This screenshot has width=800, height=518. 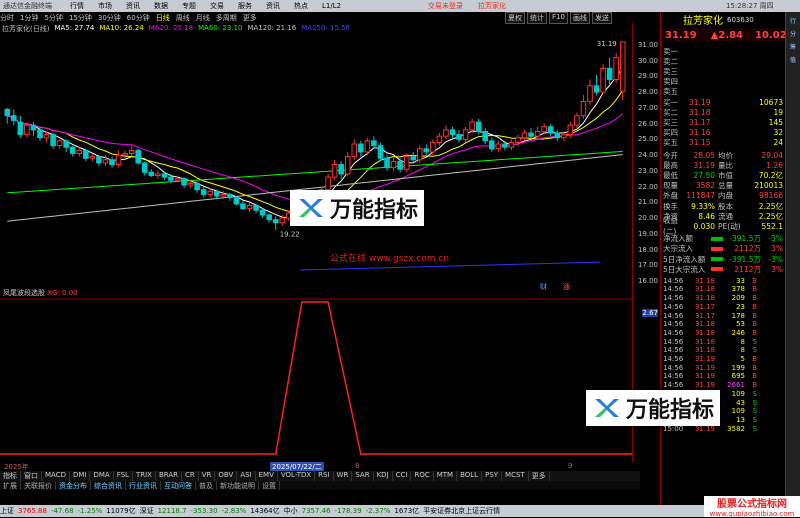 I want to click on extension-tab: 综合资讯, so click(x=108, y=485).